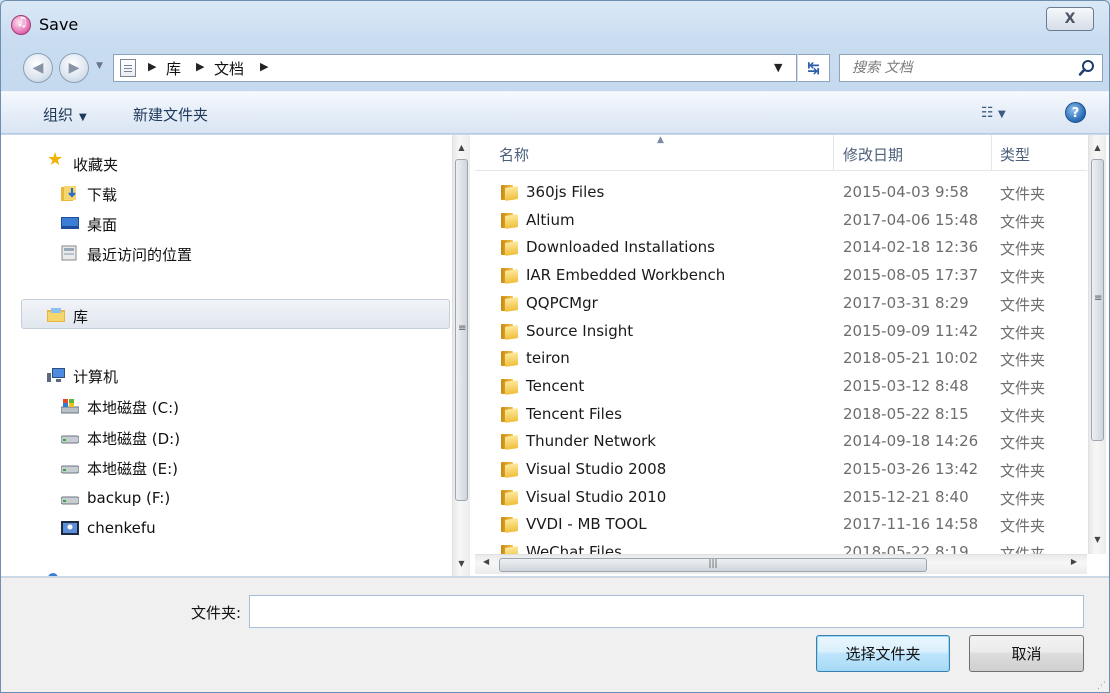 Image resolution: width=1110 pixels, height=693 pixels. What do you see at coordinates (102, 195) in the screenshot?
I see `nav-item-label: 下载` at bounding box center [102, 195].